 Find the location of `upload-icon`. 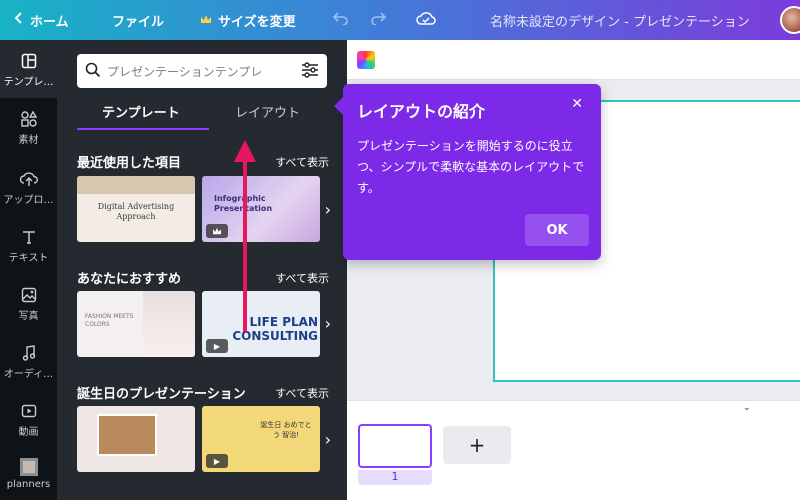

upload-icon is located at coordinates (28, 179).